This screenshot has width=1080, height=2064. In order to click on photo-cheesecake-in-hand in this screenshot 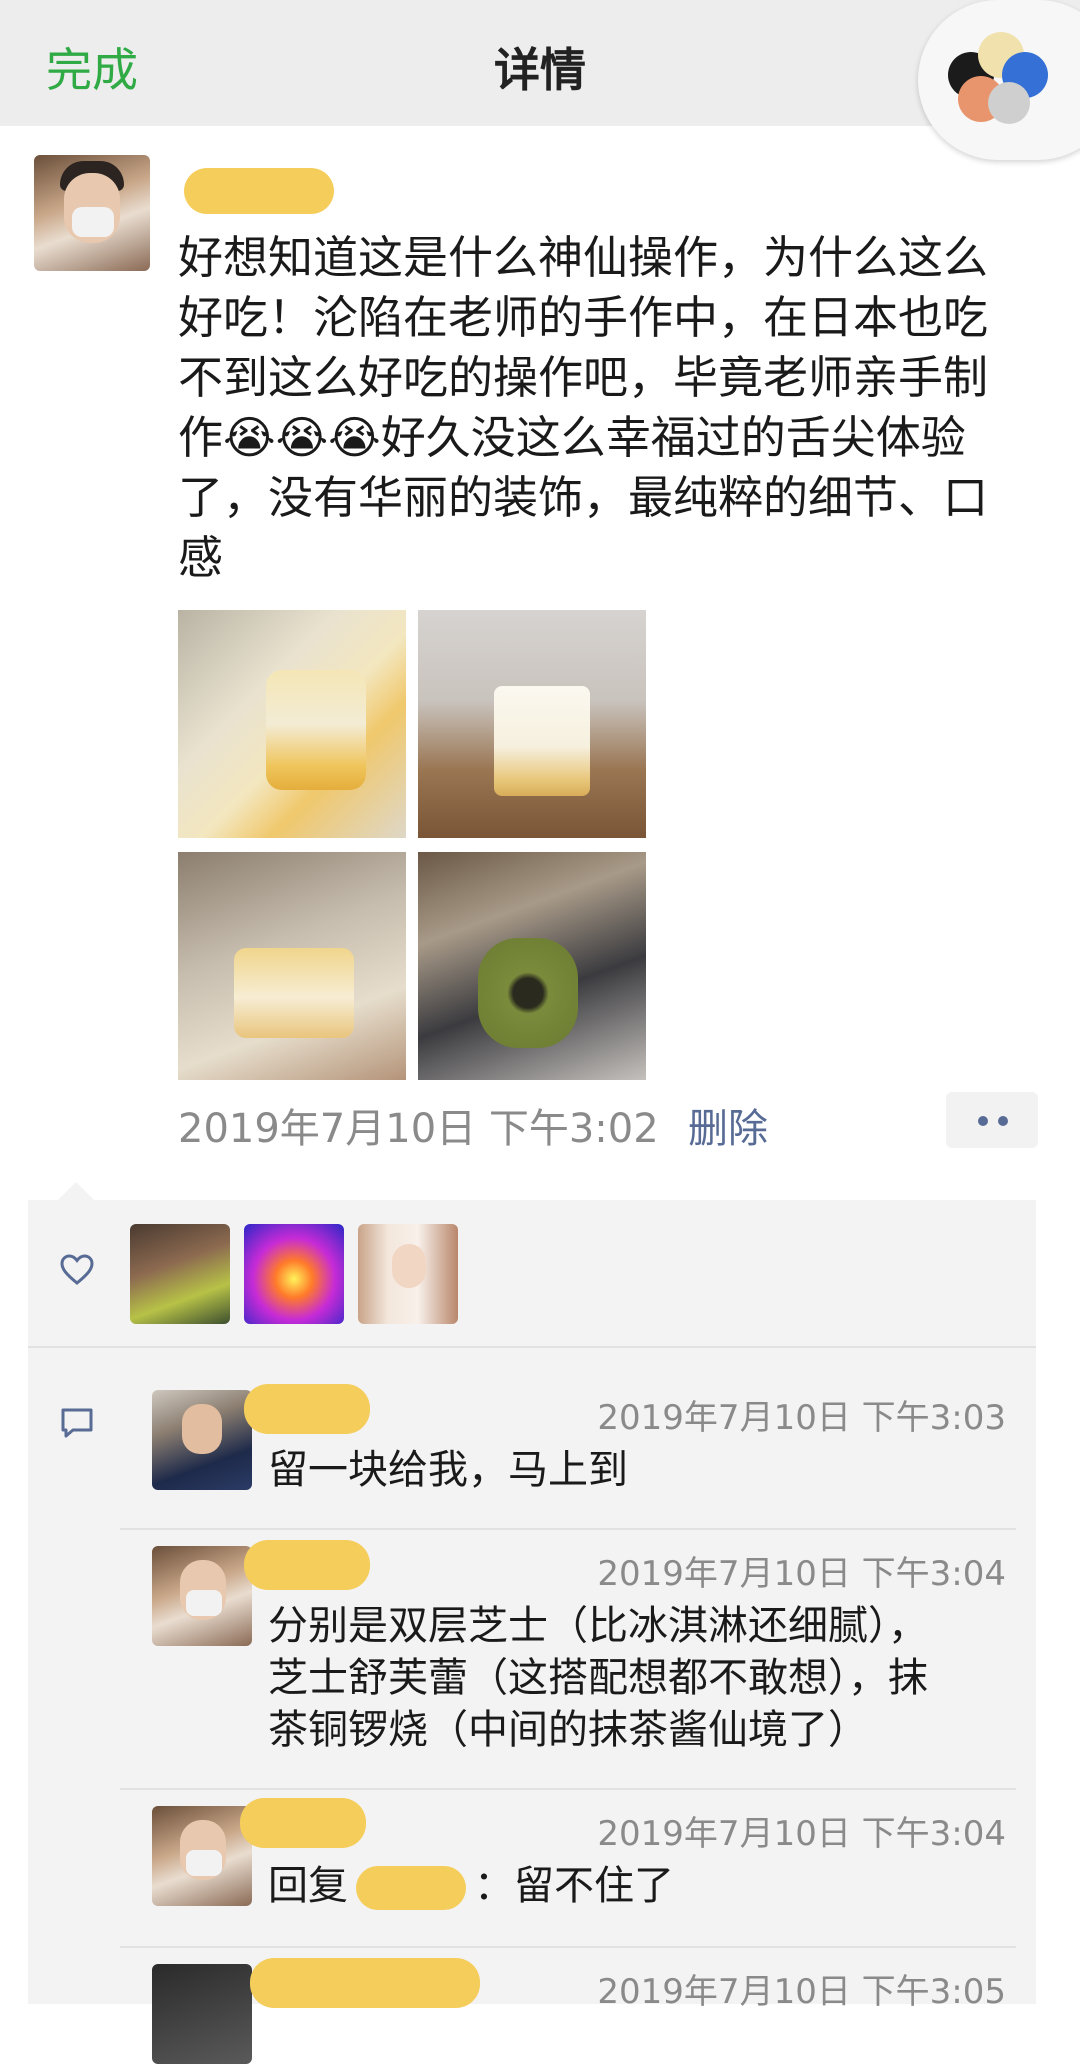, I will do `click(532, 724)`.